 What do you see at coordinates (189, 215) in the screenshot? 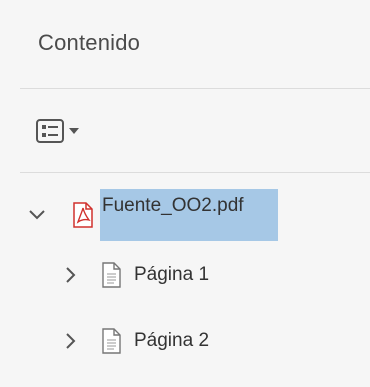
I see `tree-item-label: Fuente_OO2.pdf` at bounding box center [189, 215].